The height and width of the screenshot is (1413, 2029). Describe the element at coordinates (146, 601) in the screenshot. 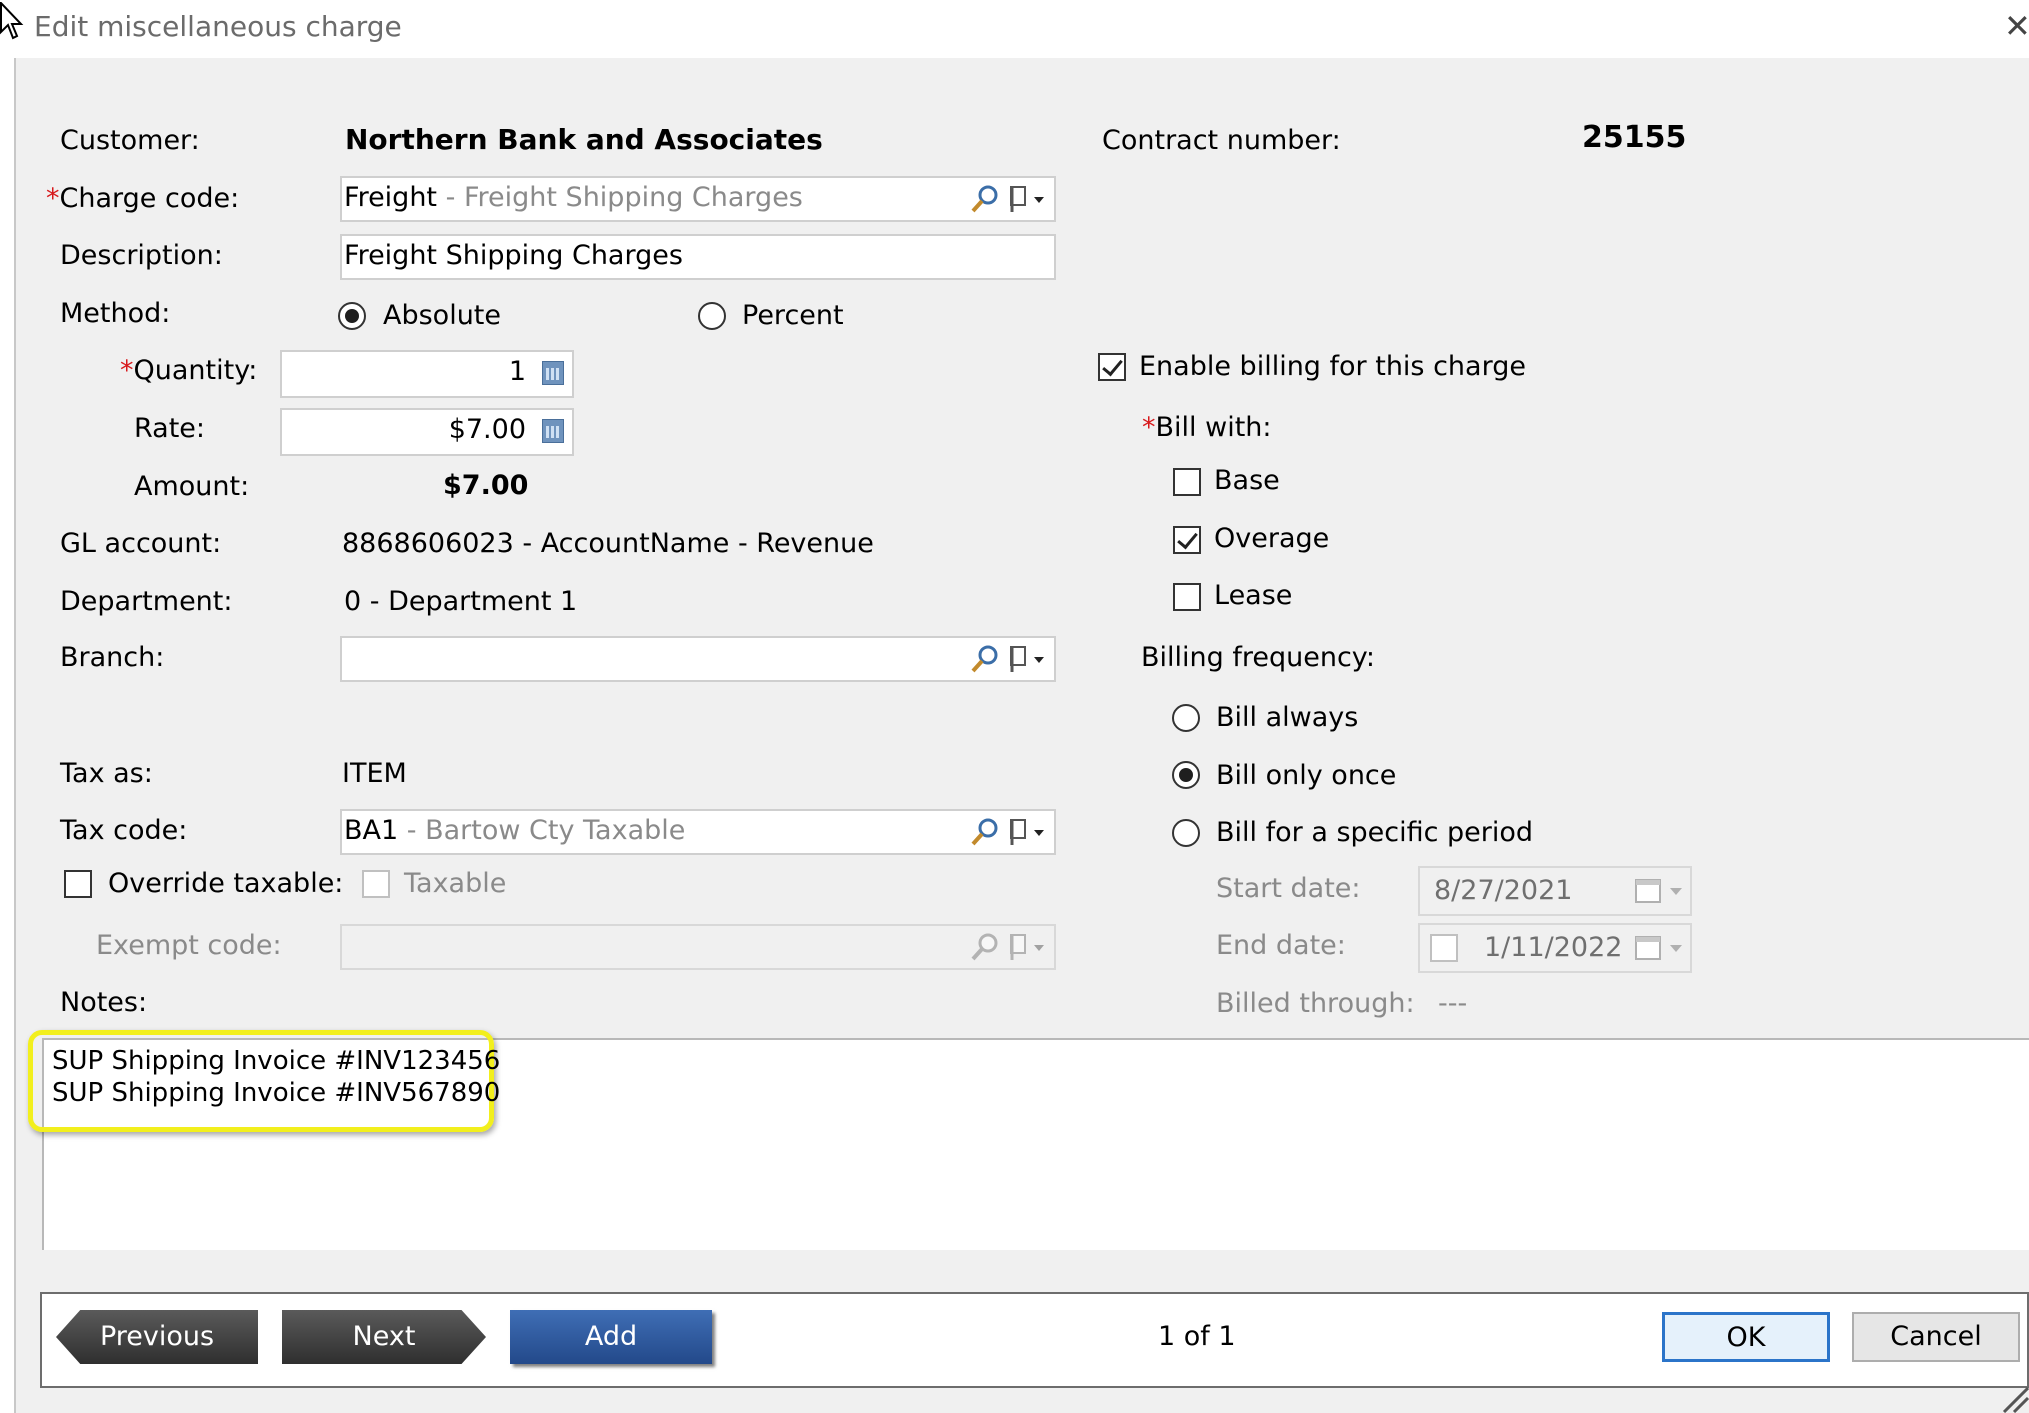

I see `department-label: Department:` at that location.